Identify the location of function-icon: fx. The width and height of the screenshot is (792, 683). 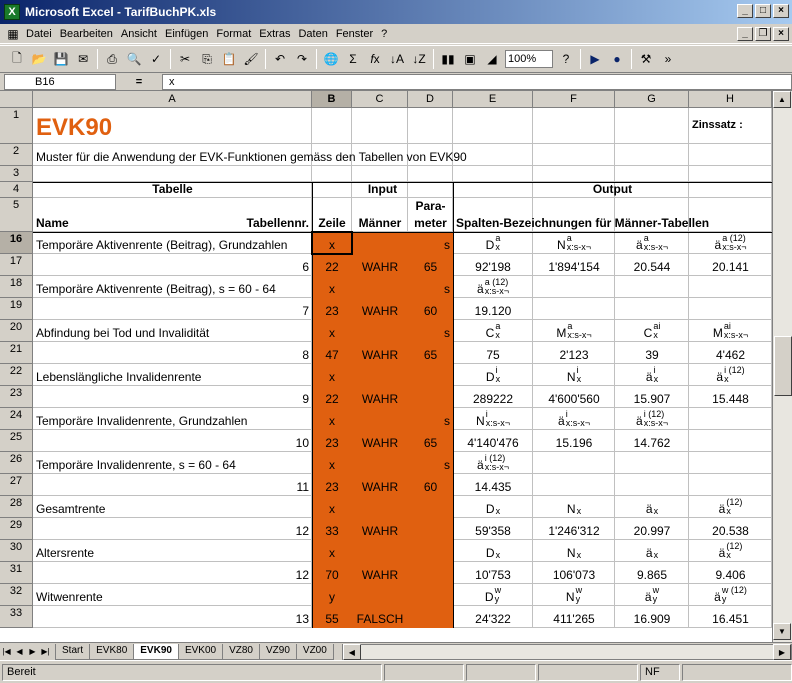
(375, 59).